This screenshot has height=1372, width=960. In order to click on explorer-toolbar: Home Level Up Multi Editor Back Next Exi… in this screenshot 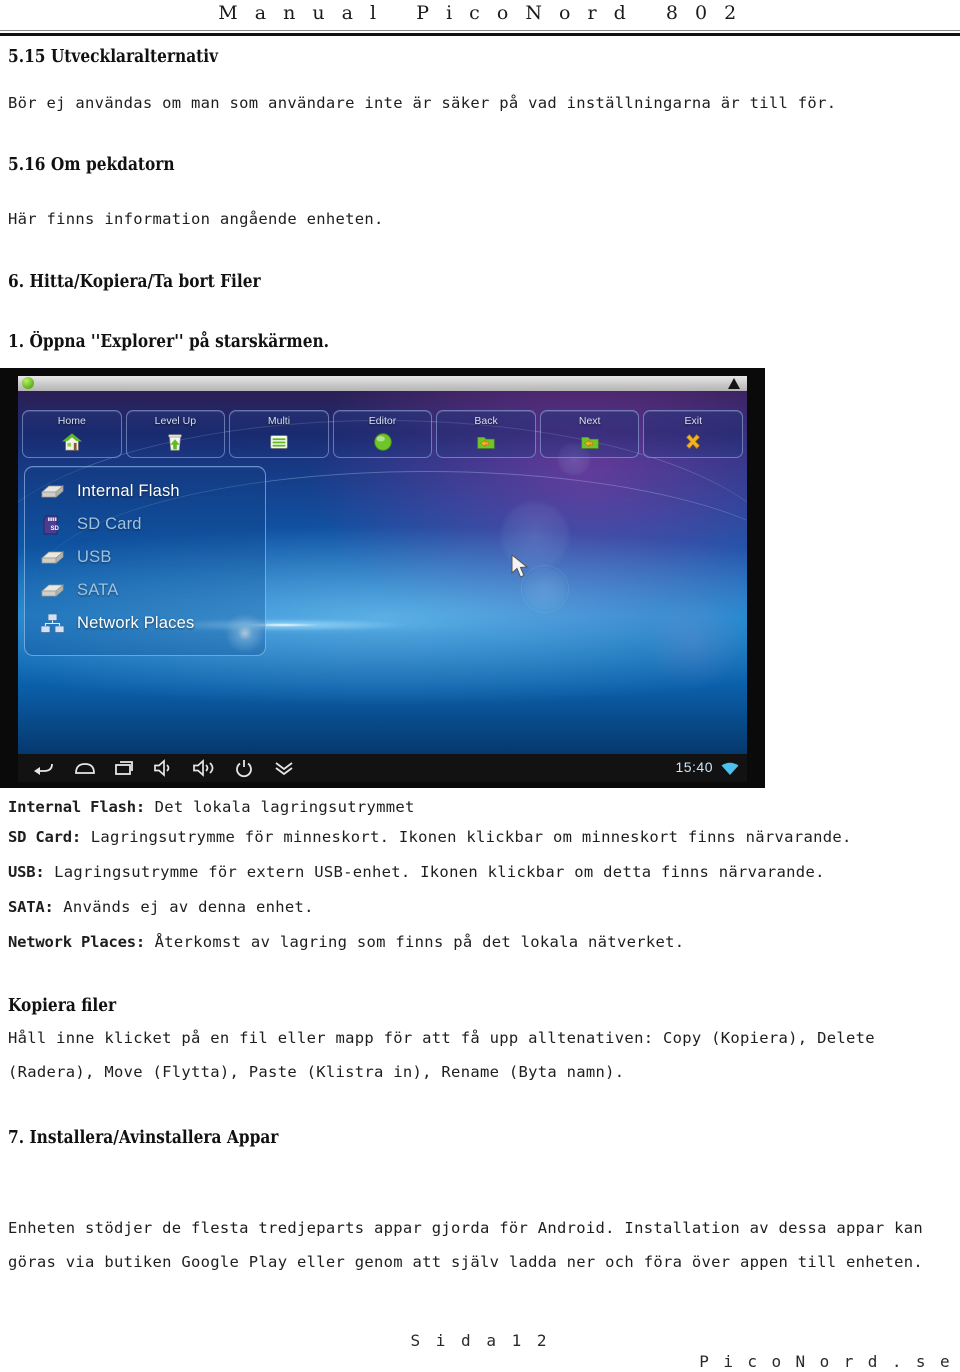, I will do `click(383, 434)`.